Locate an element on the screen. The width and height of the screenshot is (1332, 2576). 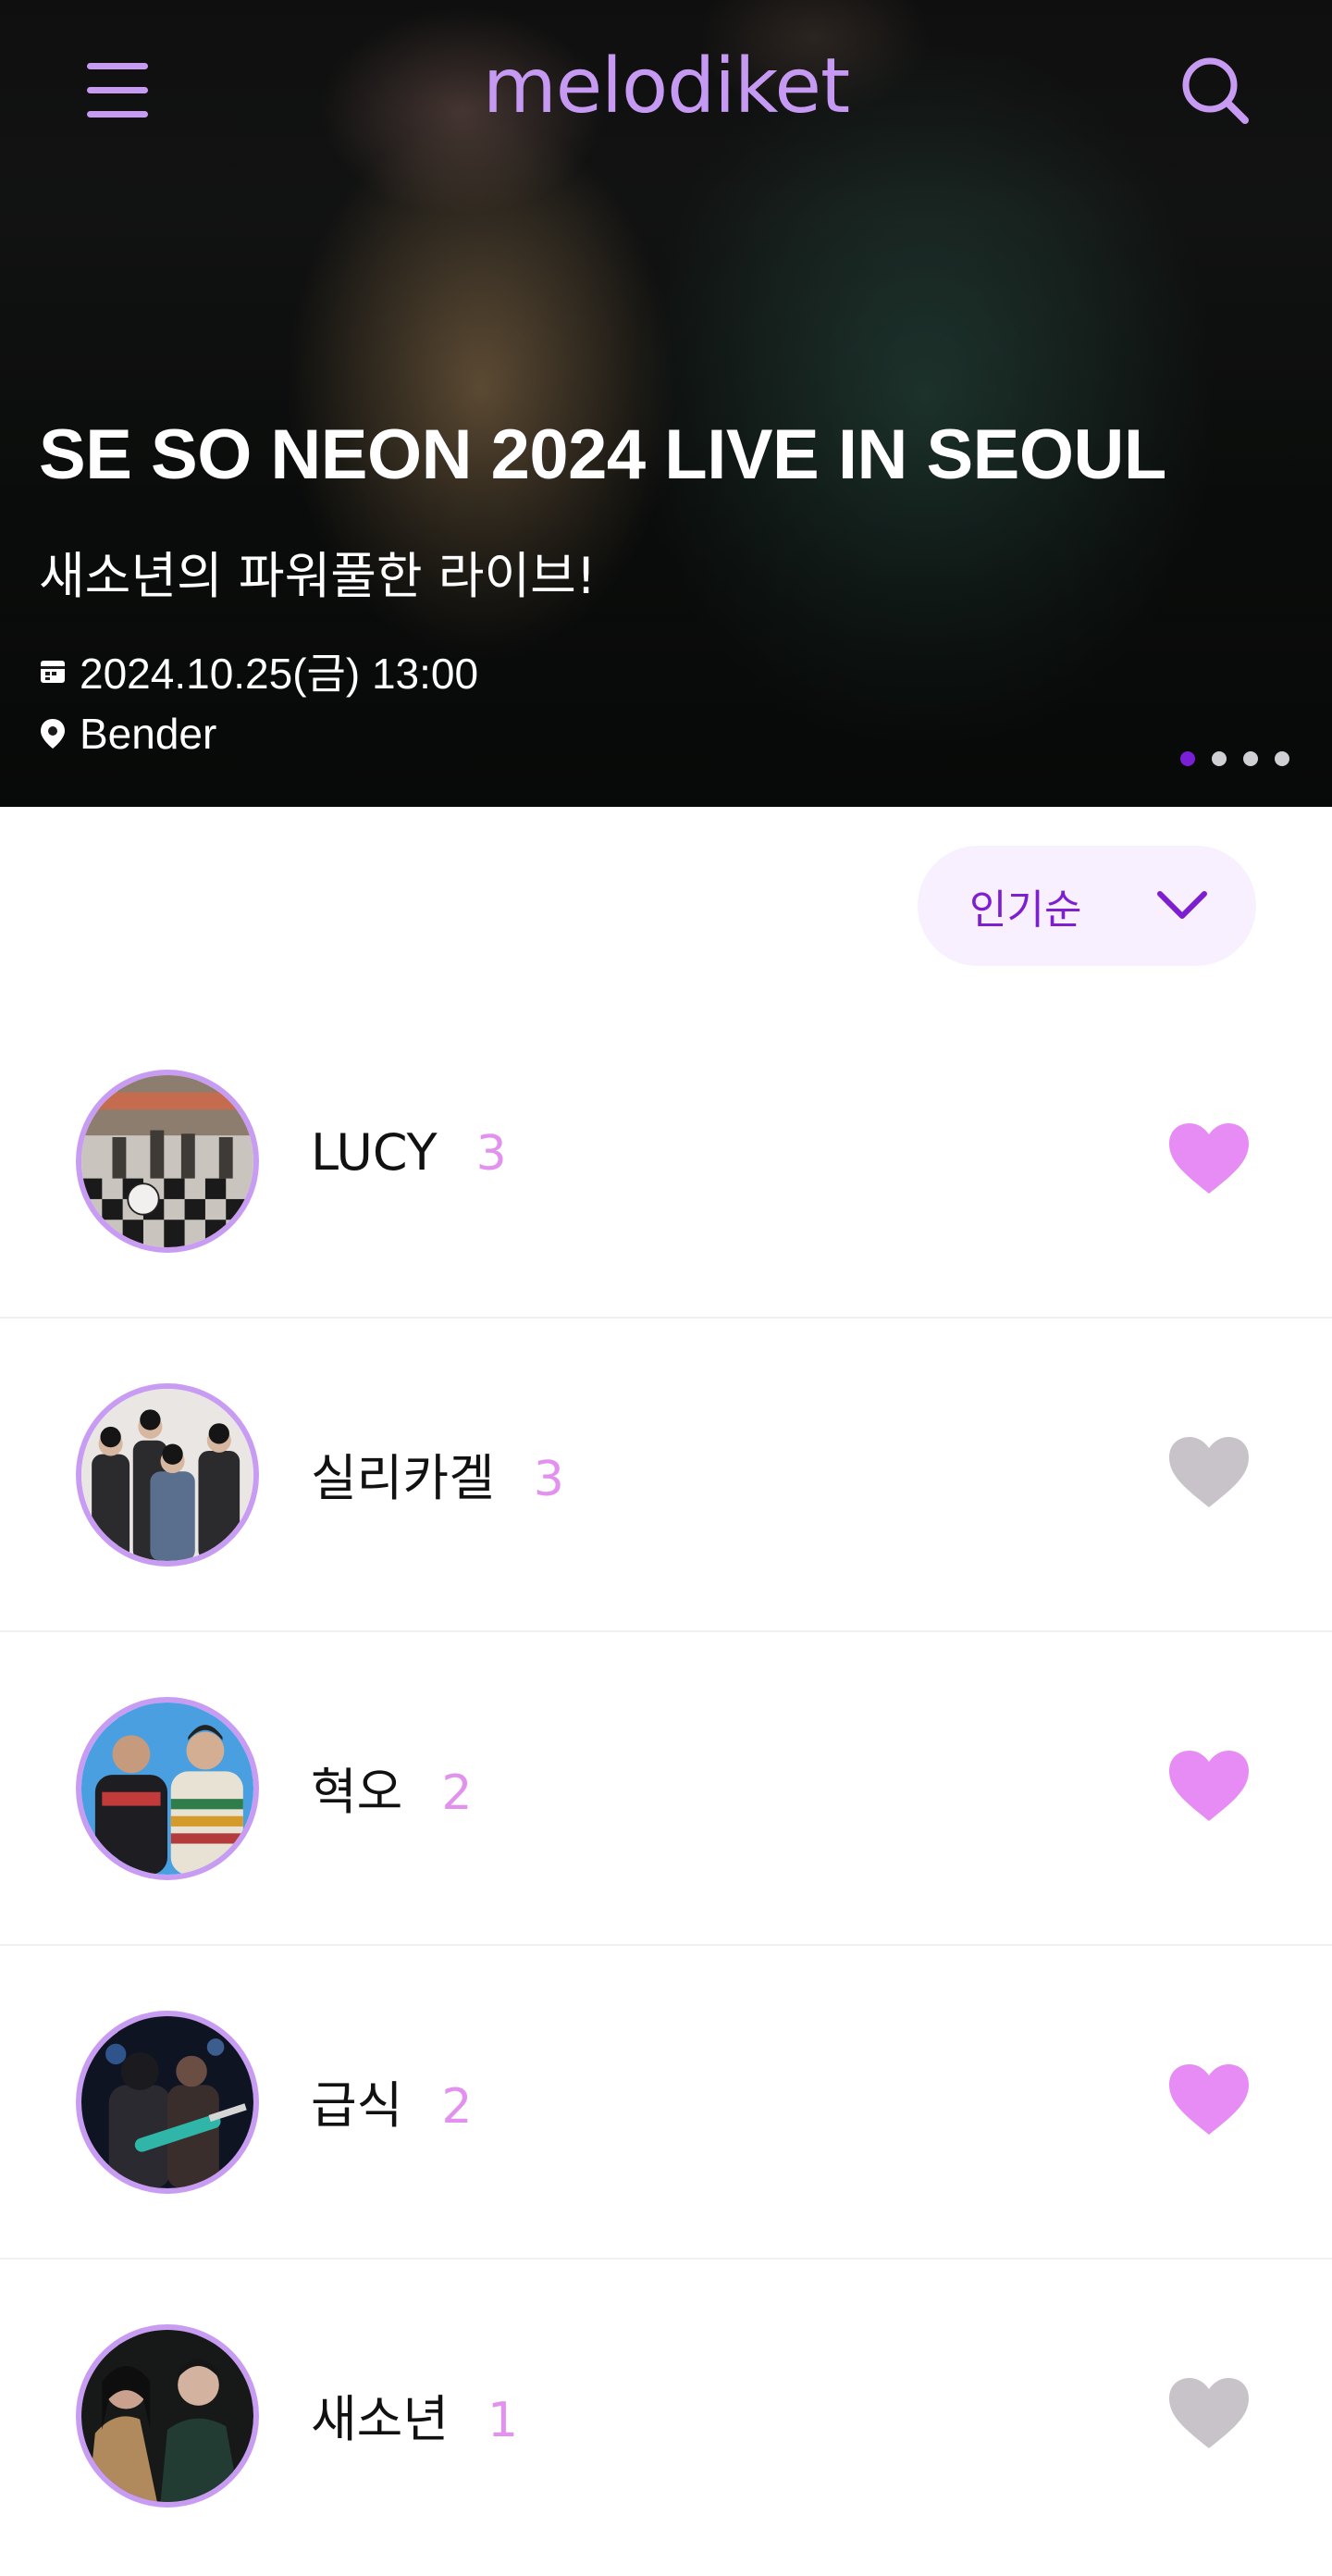
search-icon is located at coordinates (1215, 91).